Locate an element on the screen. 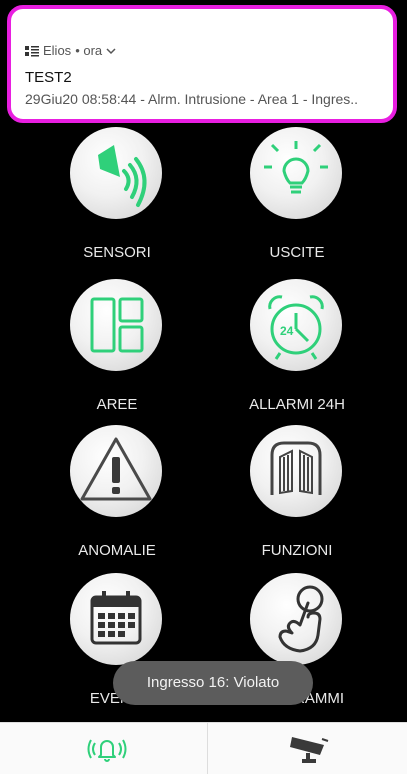 This screenshot has width=407, height=774. touch-icon is located at coordinates (301, 619).